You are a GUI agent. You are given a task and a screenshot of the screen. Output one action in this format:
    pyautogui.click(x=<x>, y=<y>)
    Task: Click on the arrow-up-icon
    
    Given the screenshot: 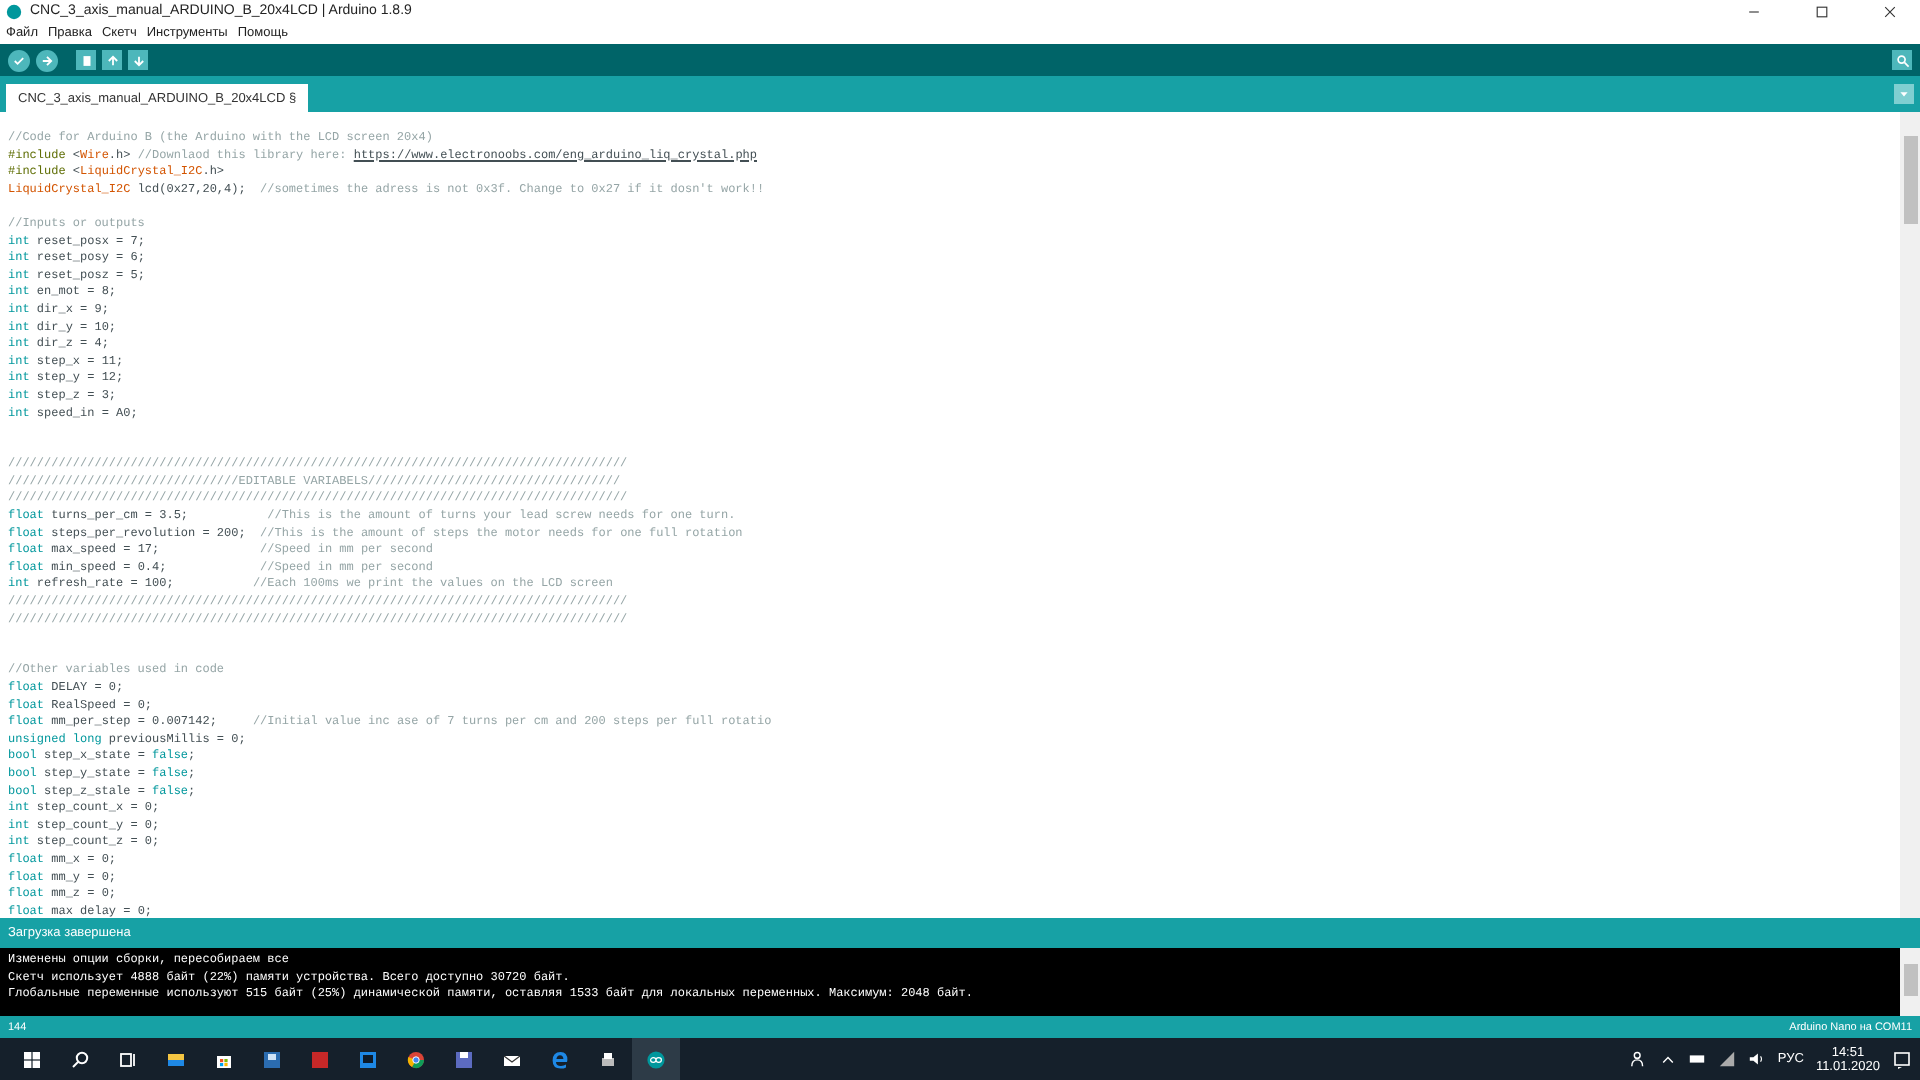 What is the action you would take?
    pyautogui.click(x=112, y=60)
    